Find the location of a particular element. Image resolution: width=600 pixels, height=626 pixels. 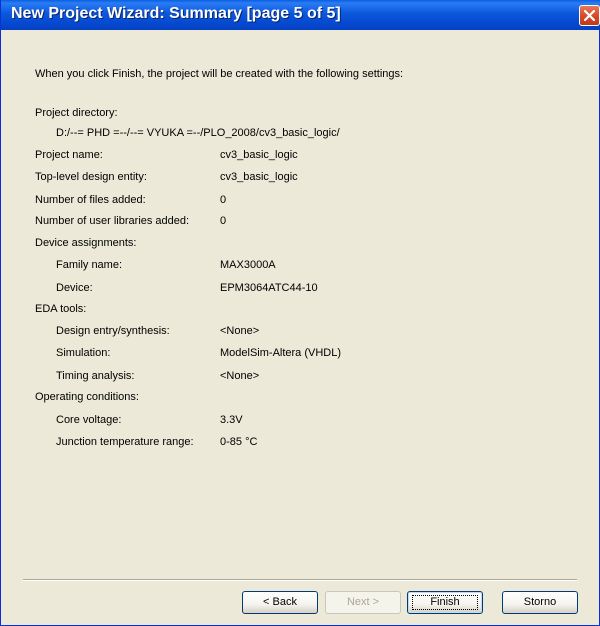

junction-temp-row: Junction temperature range: 0-85 °C is located at coordinates (256, 442).